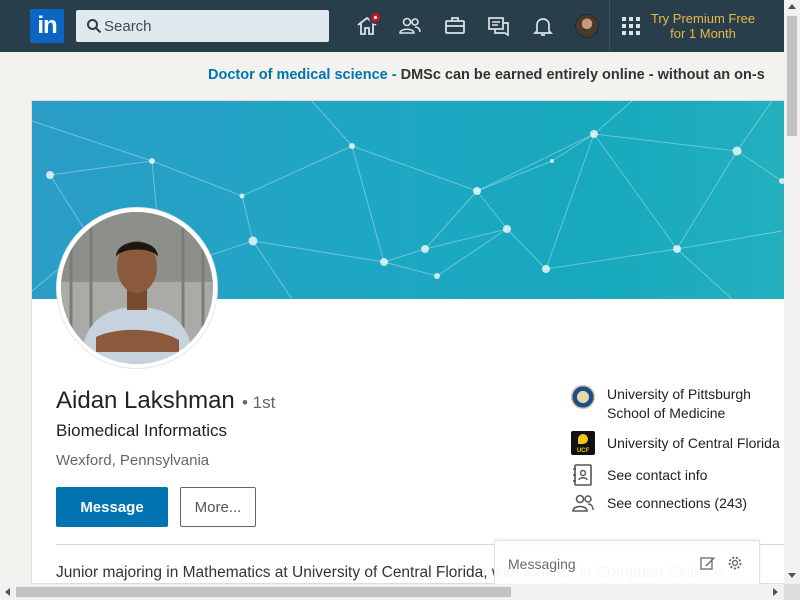  Describe the element at coordinates (792, 292) in the screenshot. I see `vertical-scrollbar` at that location.